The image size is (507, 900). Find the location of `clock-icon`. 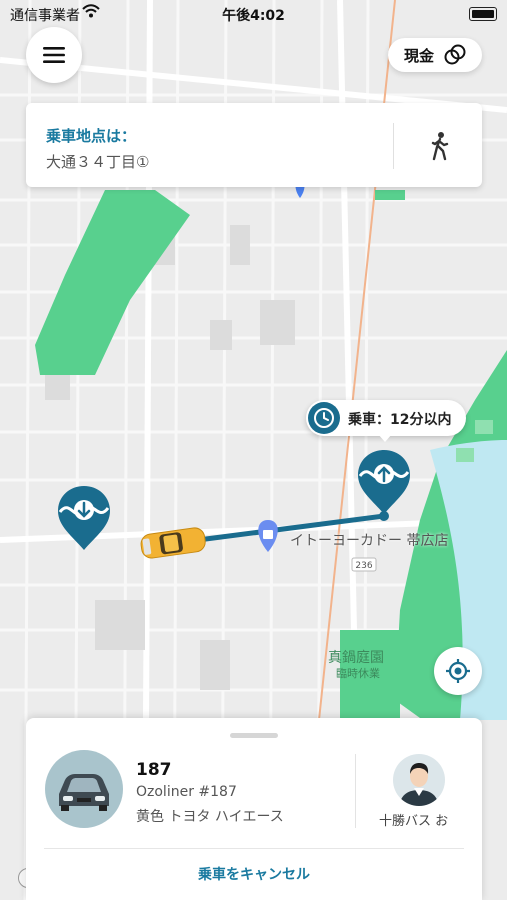

clock-icon is located at coordinates (324, 418).